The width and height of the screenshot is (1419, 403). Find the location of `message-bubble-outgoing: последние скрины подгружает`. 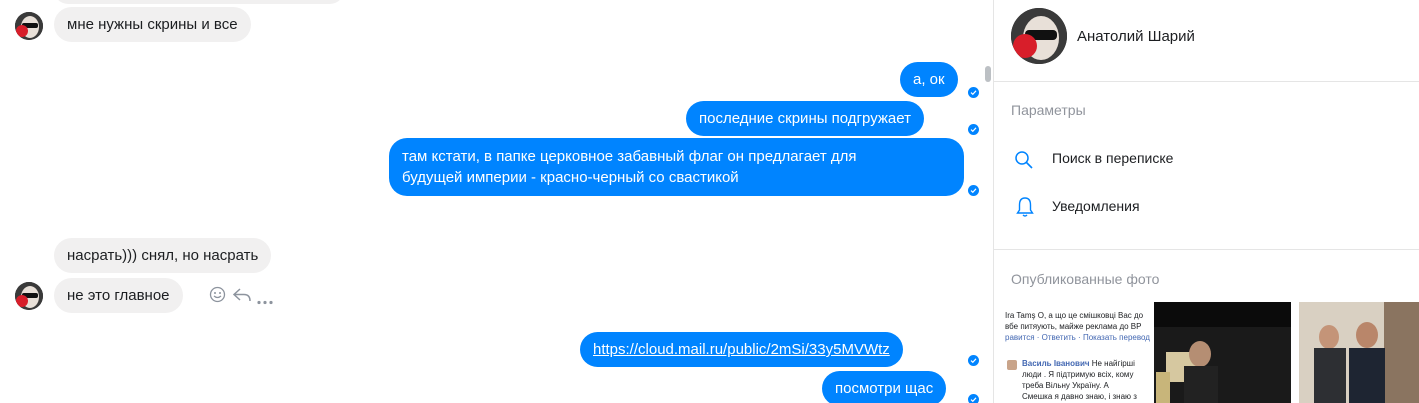

message-bubble-outgoing: последние скрины подгружает is located at coordinates (805, 118).